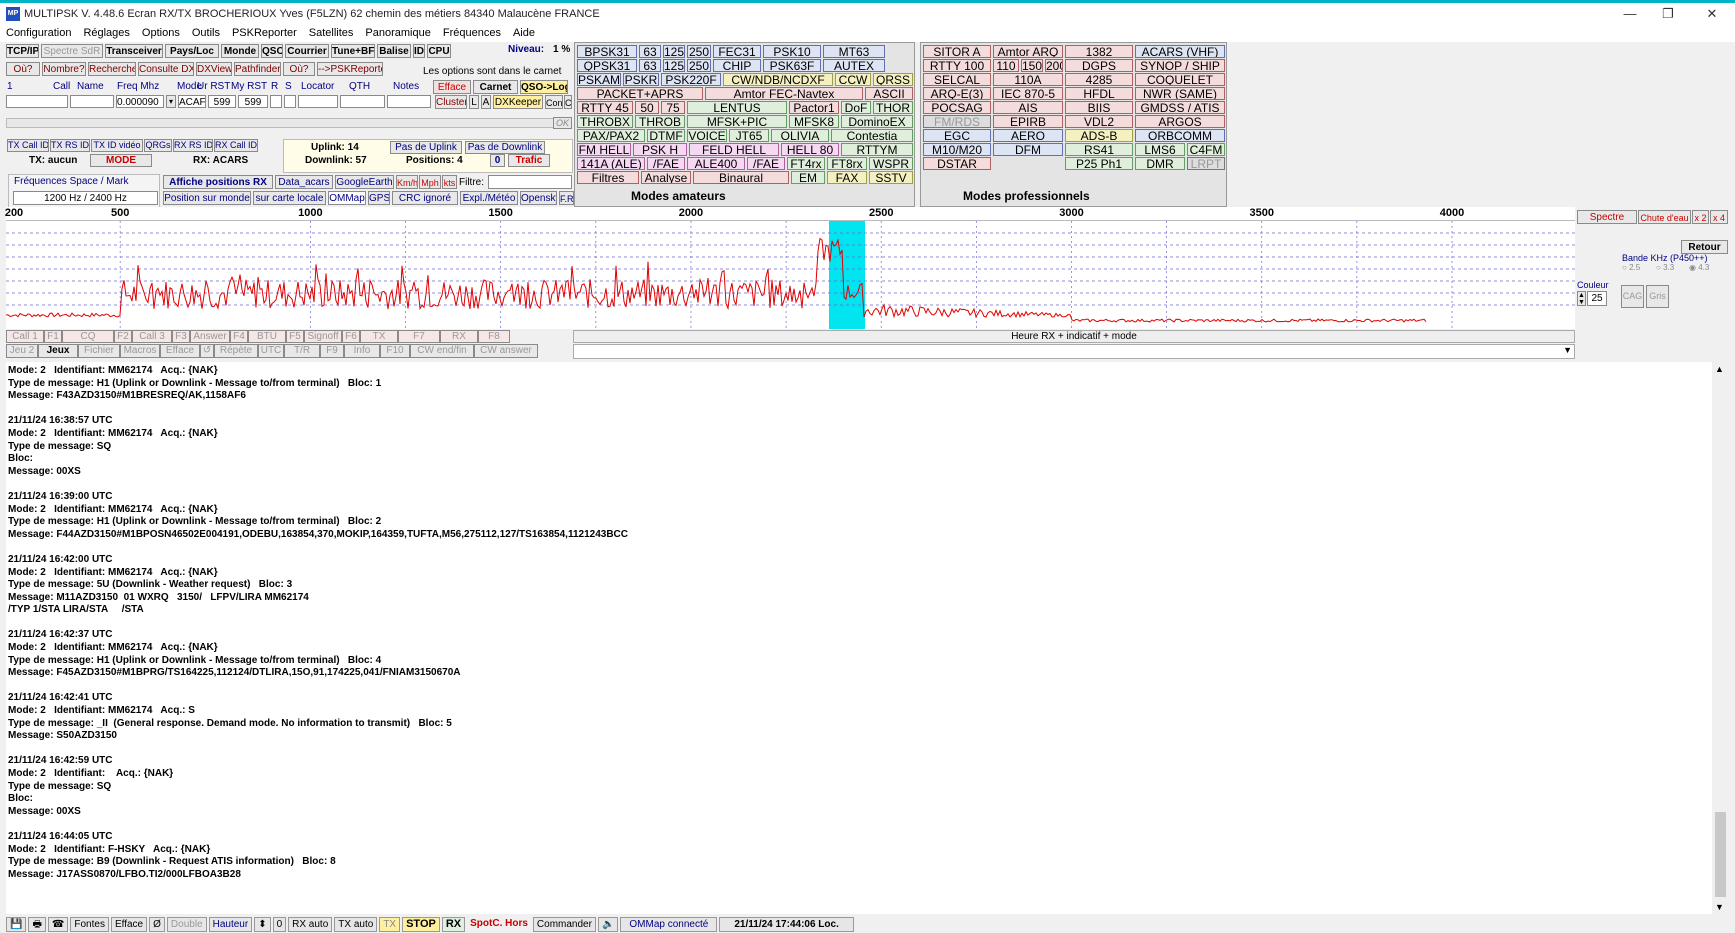 The image size is (1735, 933). I want to click on mode-argos: ARGOS, so click(1180, 121).